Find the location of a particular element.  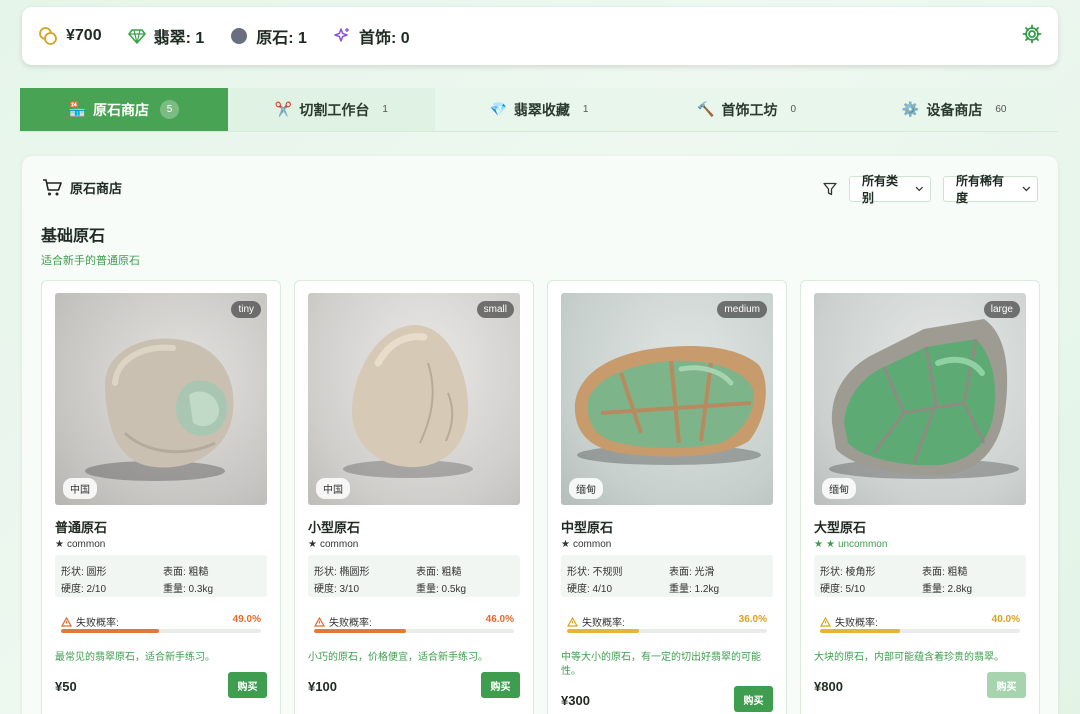

surface-attr: 表面: 粗糙 is located at coordinates (945, 572).